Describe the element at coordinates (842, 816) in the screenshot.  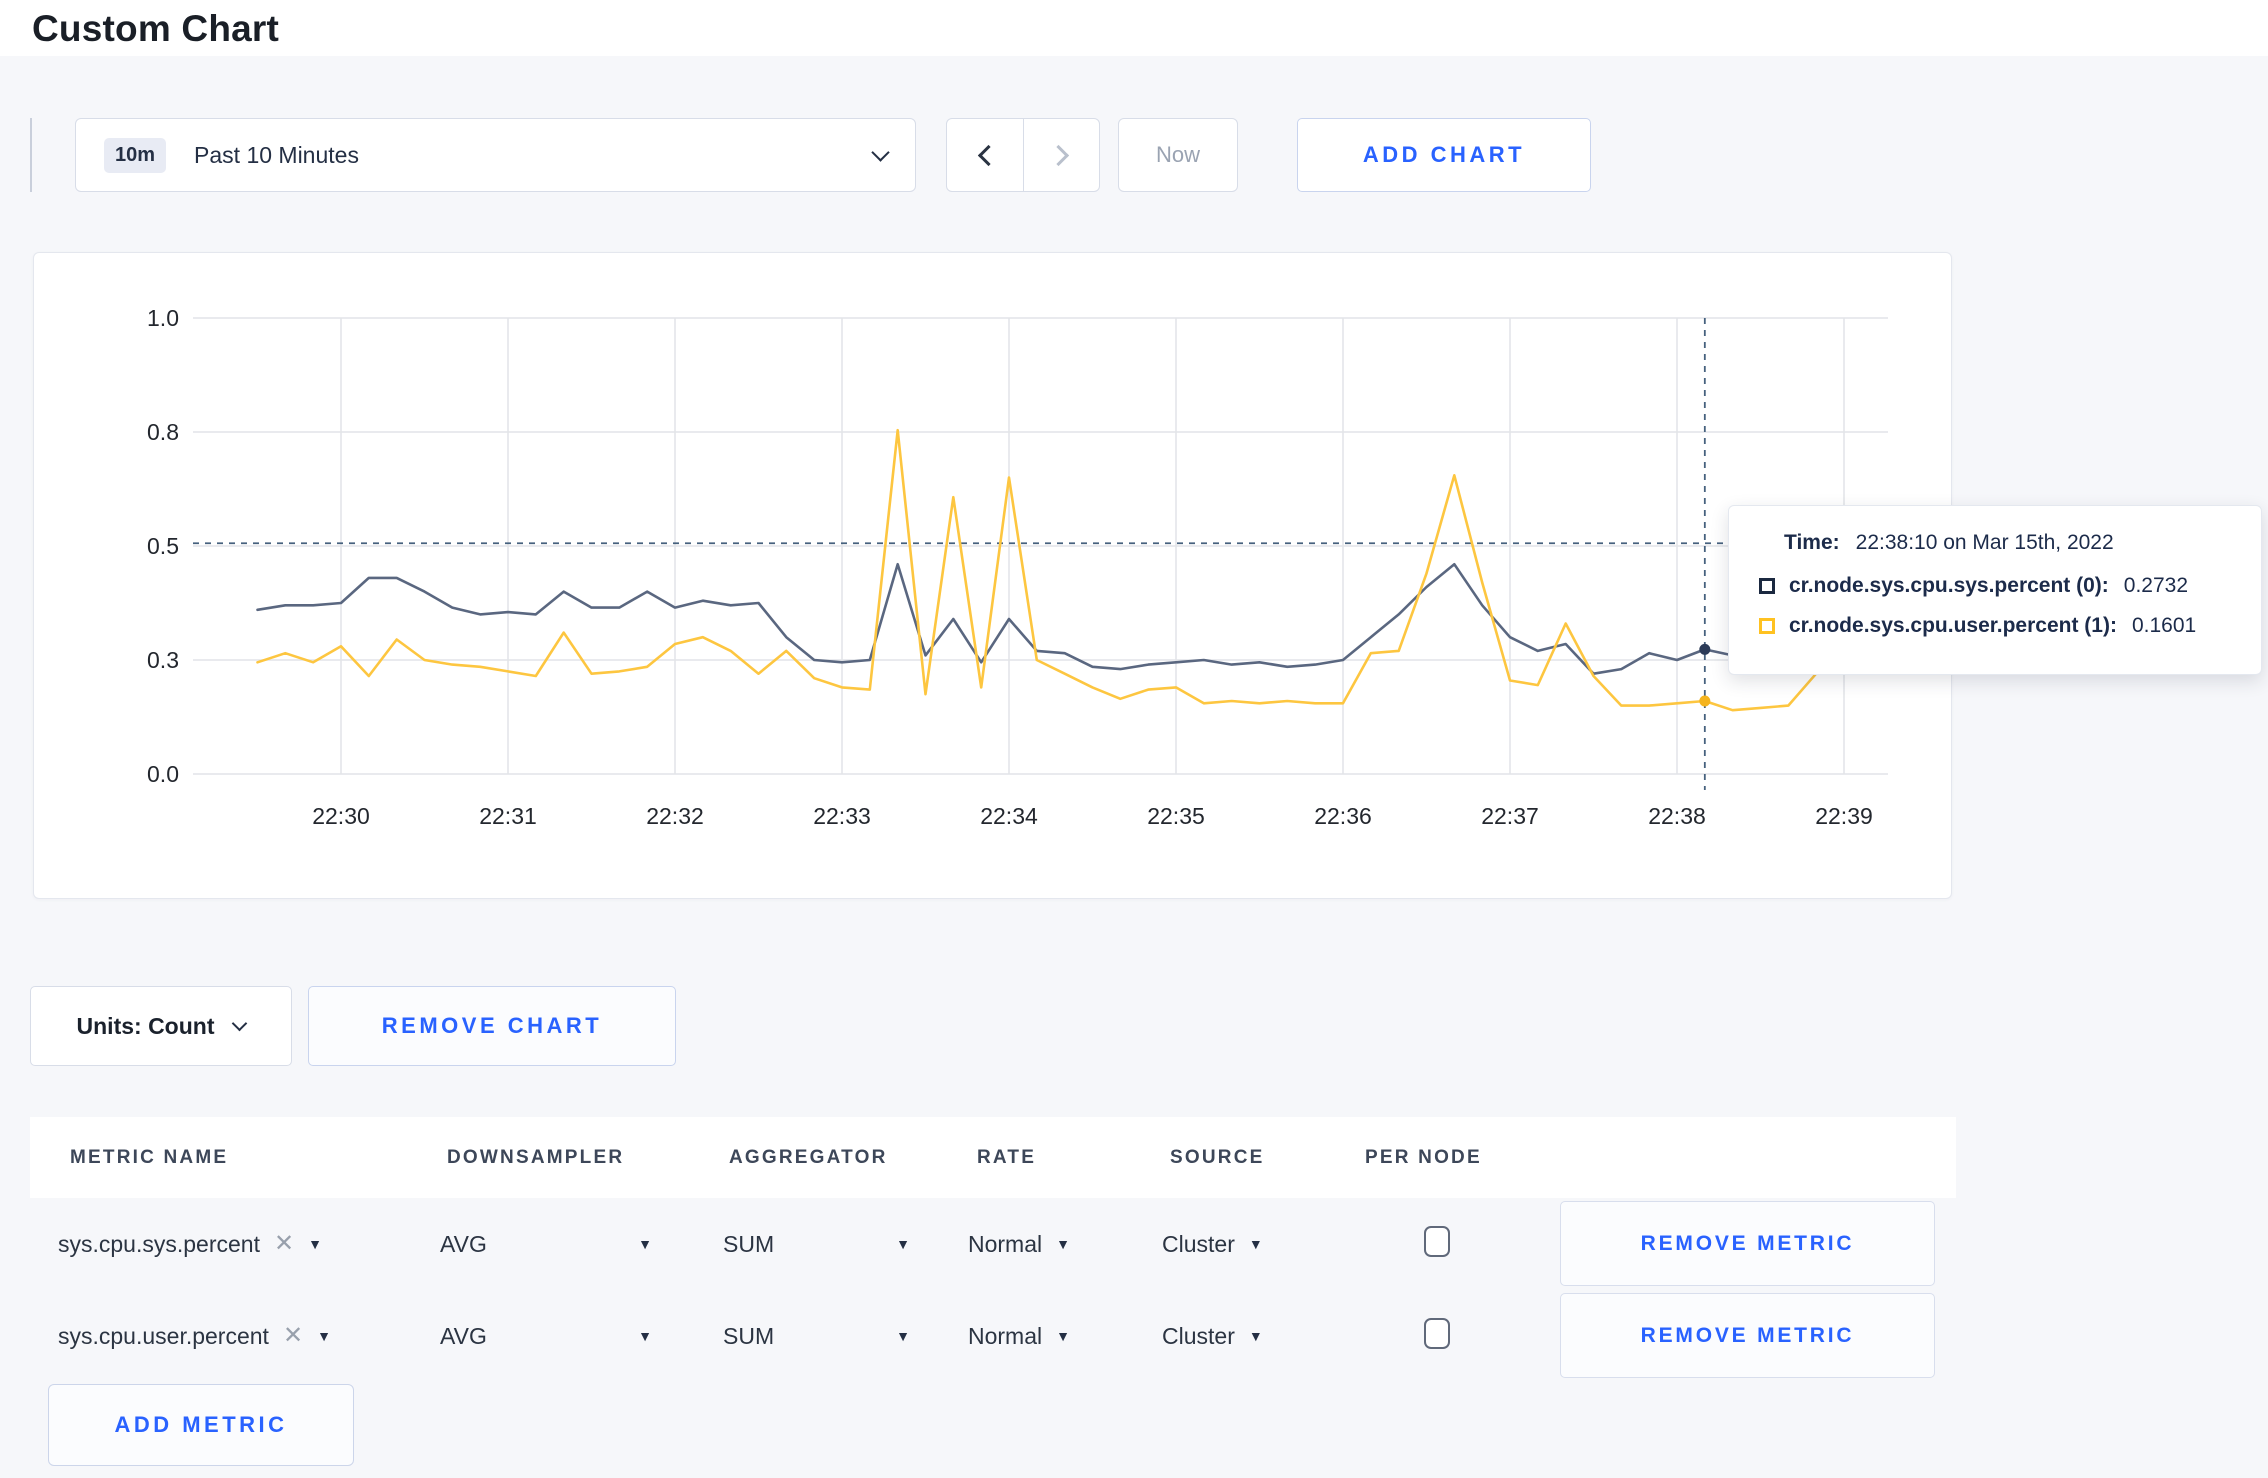
I see `svg-text: 22:33` at that location.